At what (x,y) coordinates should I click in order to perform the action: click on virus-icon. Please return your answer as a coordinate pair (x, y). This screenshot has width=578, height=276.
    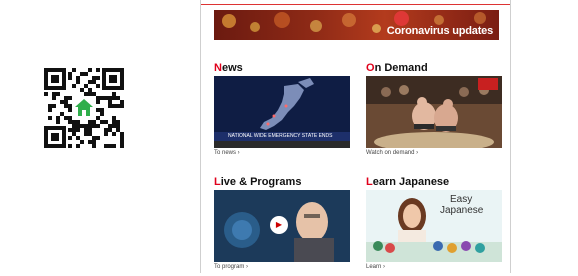
    Looking at the image, I should click on (401, 18).